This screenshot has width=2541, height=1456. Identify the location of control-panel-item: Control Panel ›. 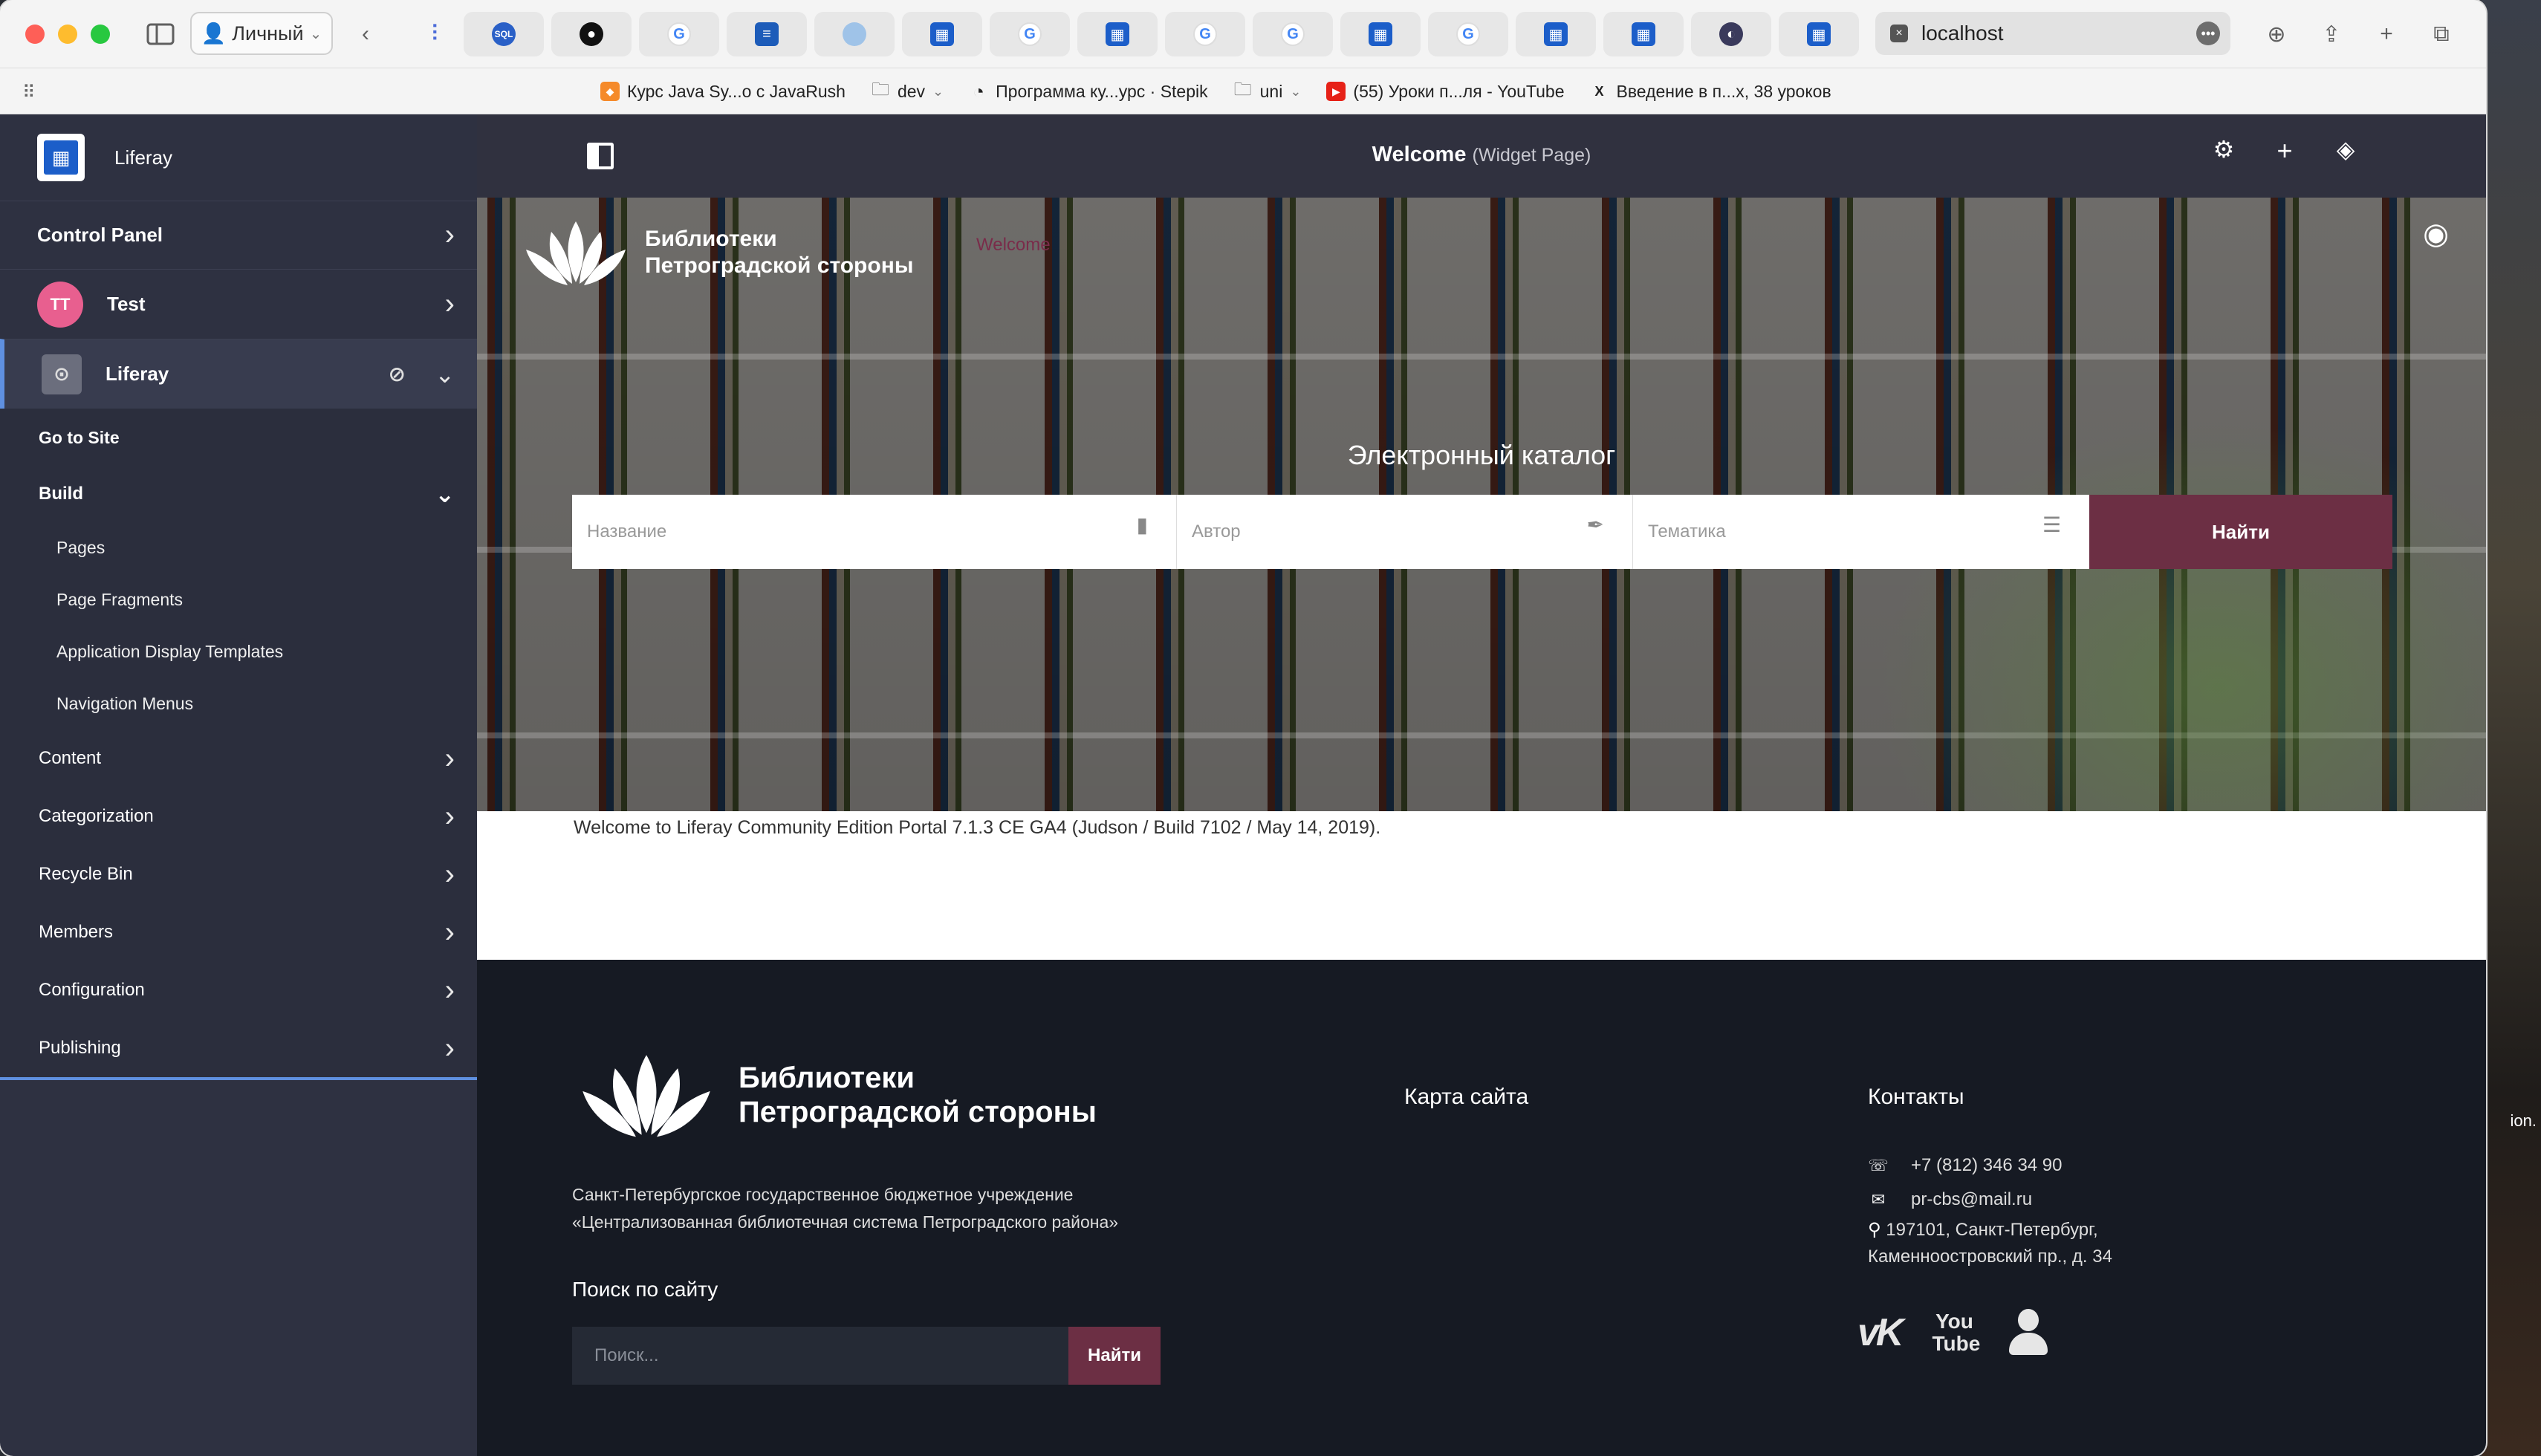
(238, 235).